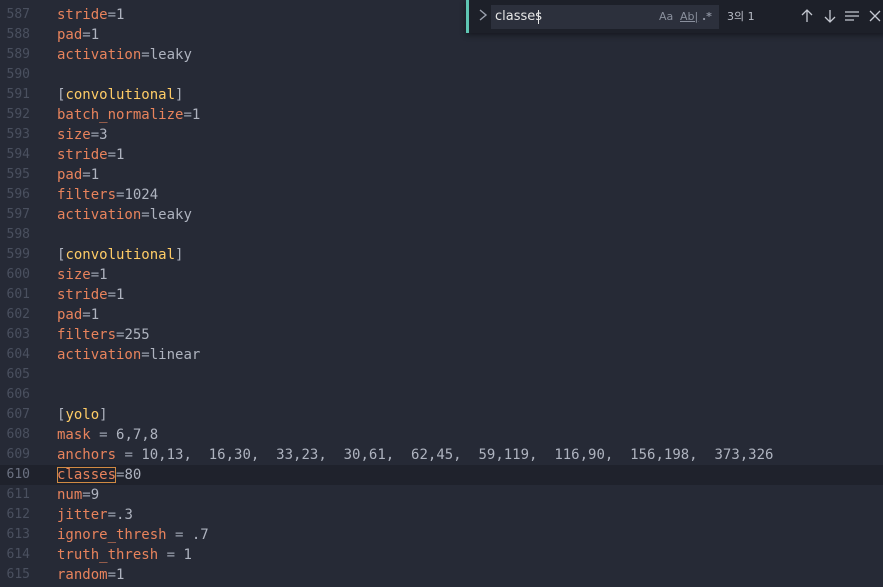 The height and width of the screenshot is (587, 883). Describe the element at coordinates (200, 535) in the screenshot. I see `config-value: .7` at that location.